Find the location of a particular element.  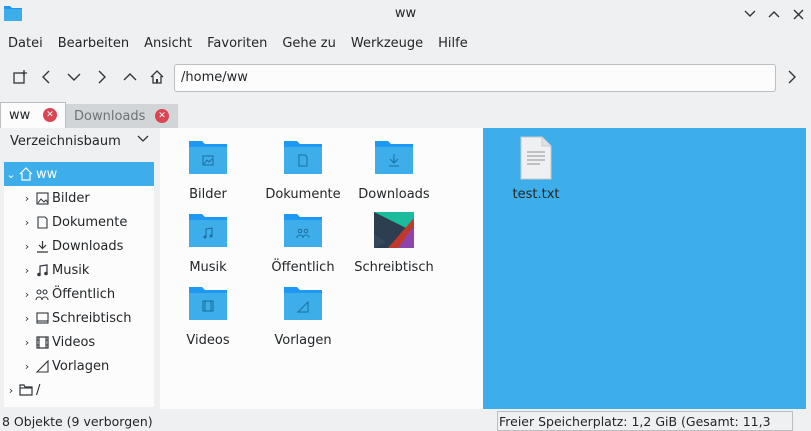

close-button is located at coordinates (798, 14).